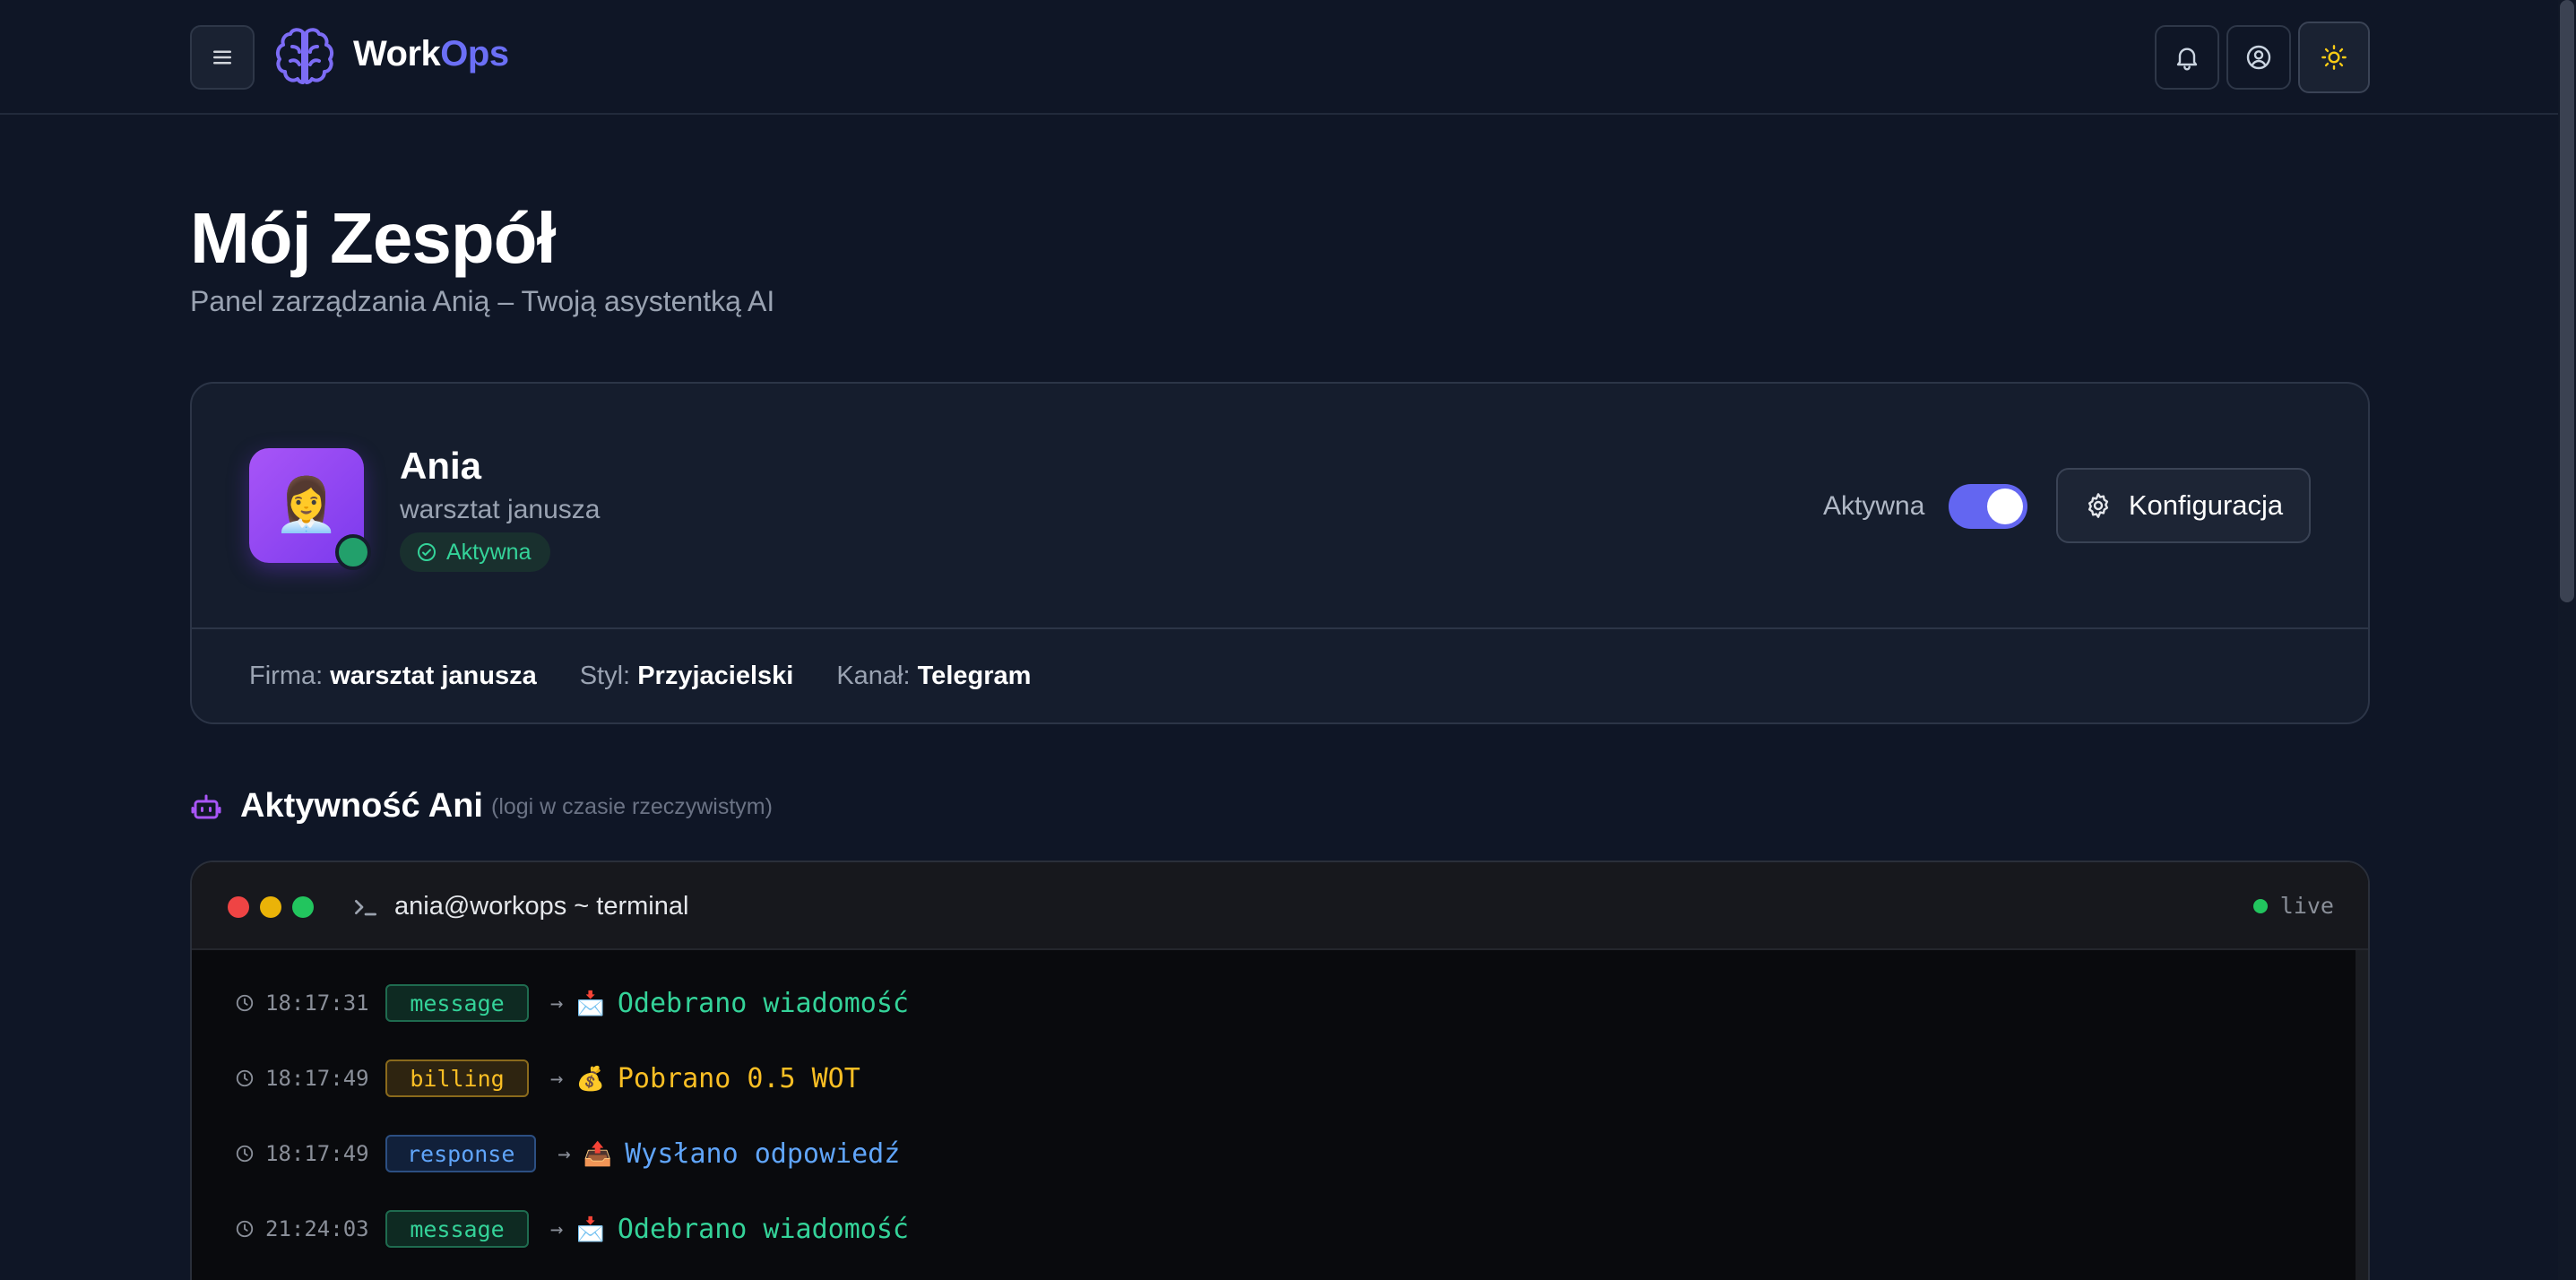 This screenshot has width=2576, height=1280. Describe the element at coordinates (572, 1229) in the screenshot. I see `log-row: 21:24:03 message → 📩 Odebrano wiadomość` at that location.